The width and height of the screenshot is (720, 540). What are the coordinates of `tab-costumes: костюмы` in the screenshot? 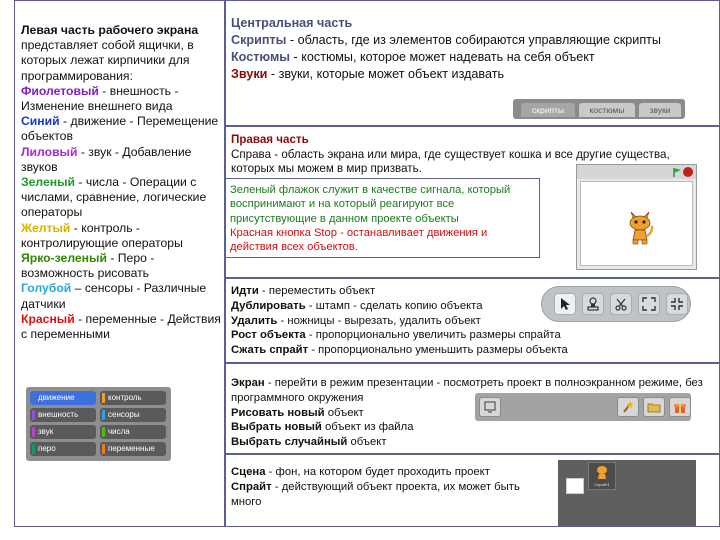 It's located at (607, 110).